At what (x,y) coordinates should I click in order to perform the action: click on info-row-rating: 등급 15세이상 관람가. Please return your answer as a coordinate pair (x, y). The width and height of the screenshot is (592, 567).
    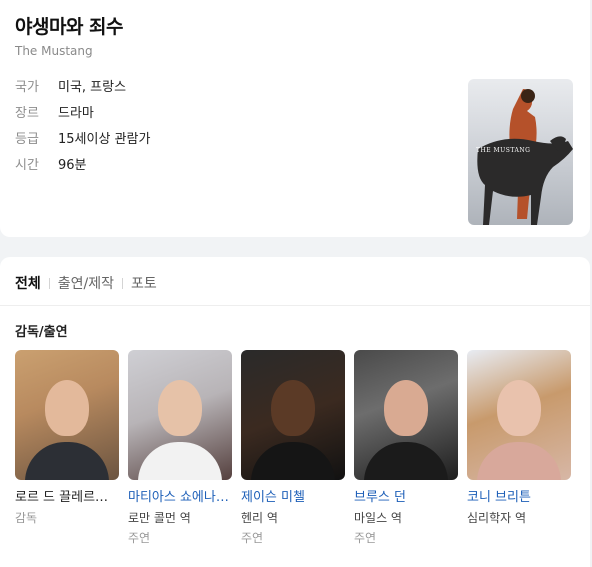
    Looking at the image, I should click on (82, 144).